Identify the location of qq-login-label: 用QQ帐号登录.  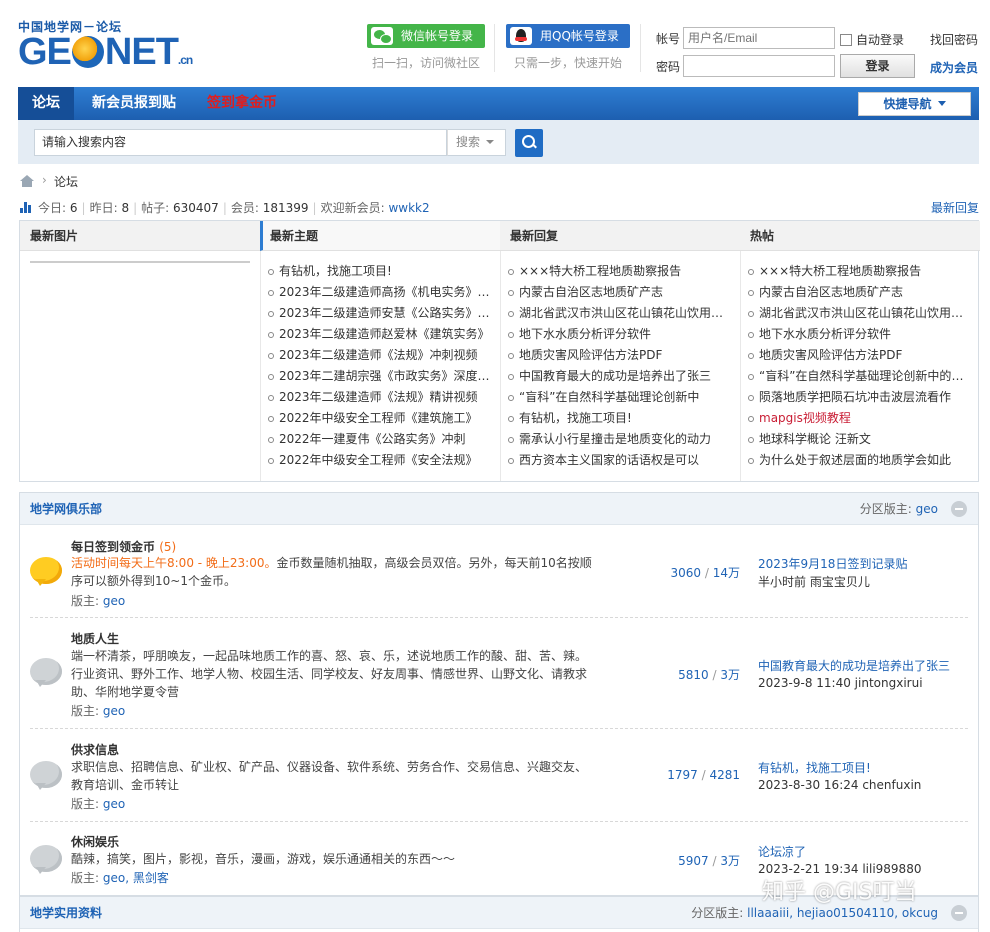
(579, 36).